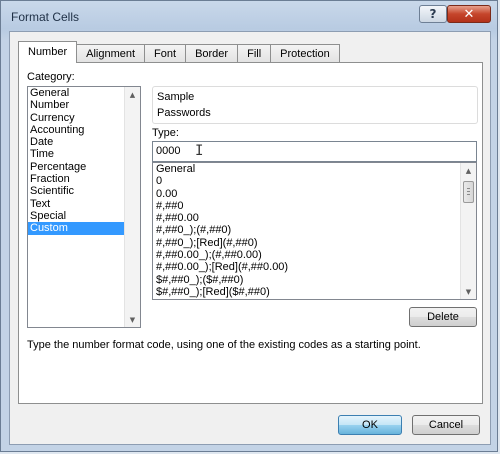 This screenshot has width=500, height=454. What do you see at coordinates (443, 317) in the screenshot?
I see `delete-button: Delete` at bounding box center [443, 317].